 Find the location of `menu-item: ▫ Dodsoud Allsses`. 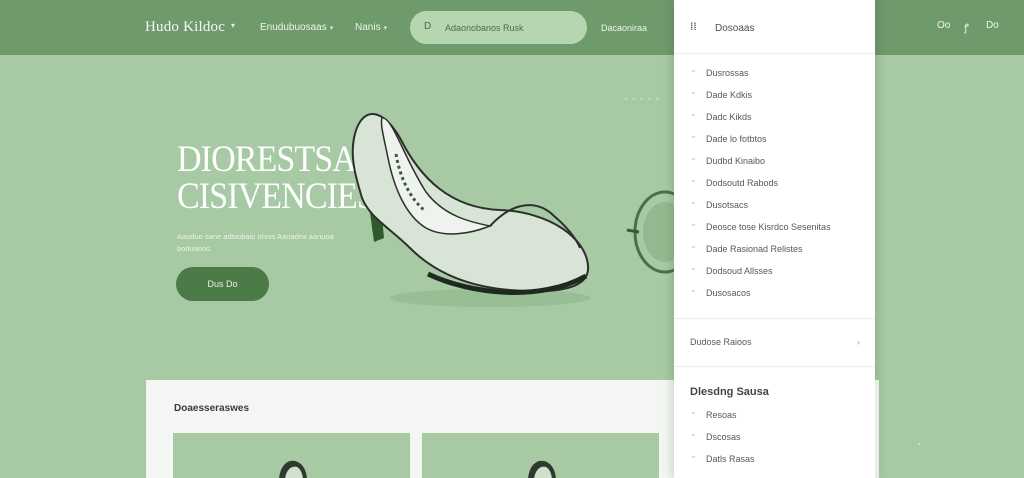

menu-item: ▫ Dodsoud Allsses is located at coordinates (774, 272).